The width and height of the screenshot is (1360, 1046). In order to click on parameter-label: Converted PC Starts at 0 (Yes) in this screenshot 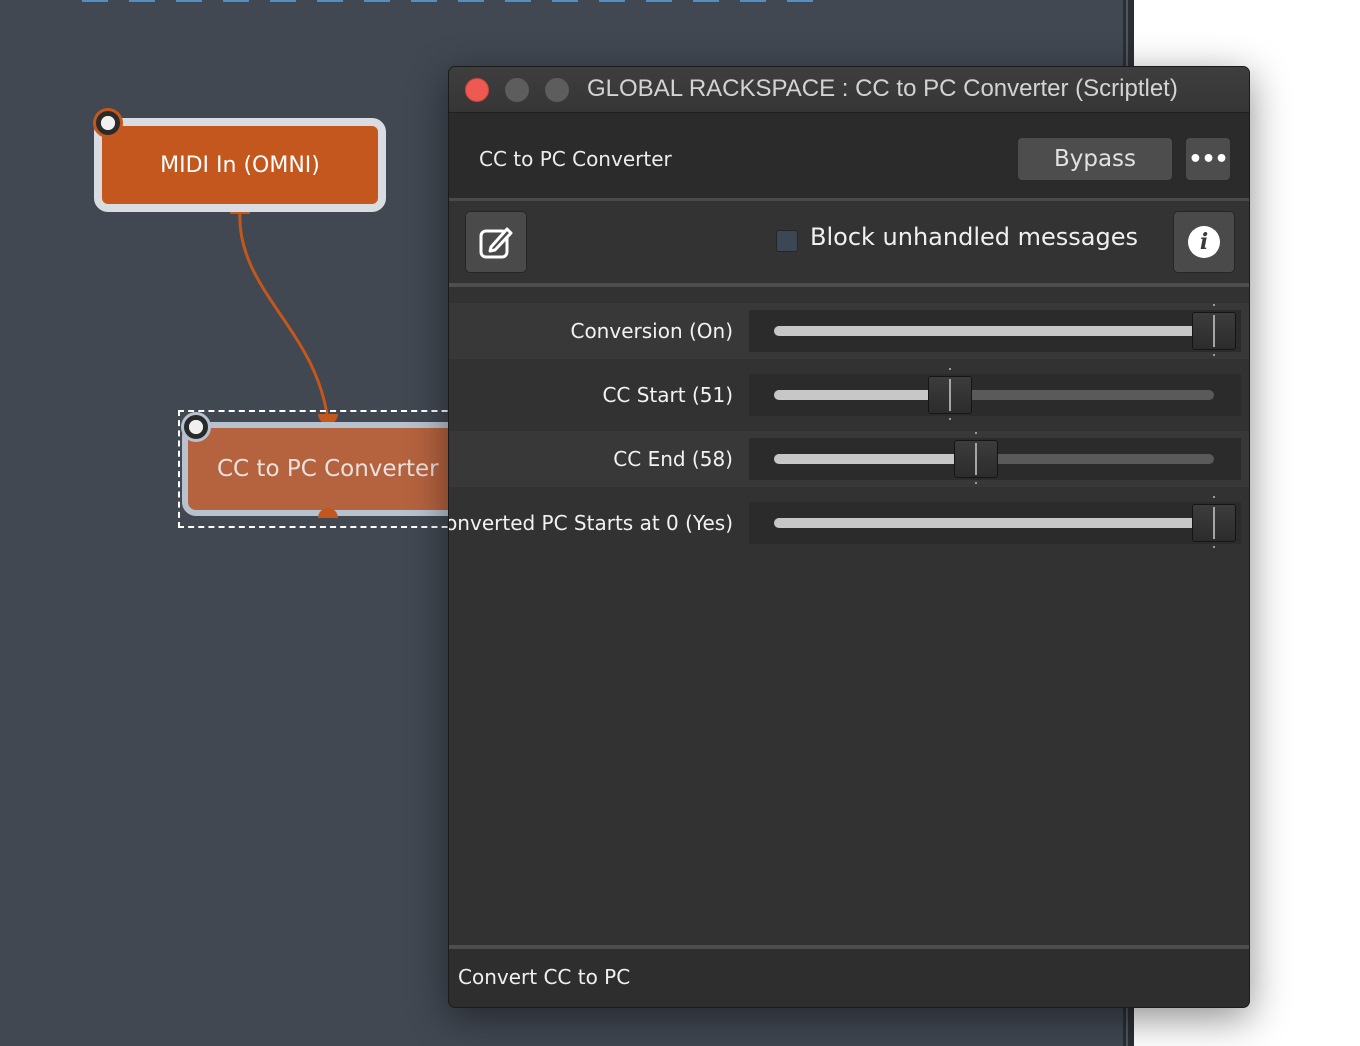, I will do `click(590, 523)`.